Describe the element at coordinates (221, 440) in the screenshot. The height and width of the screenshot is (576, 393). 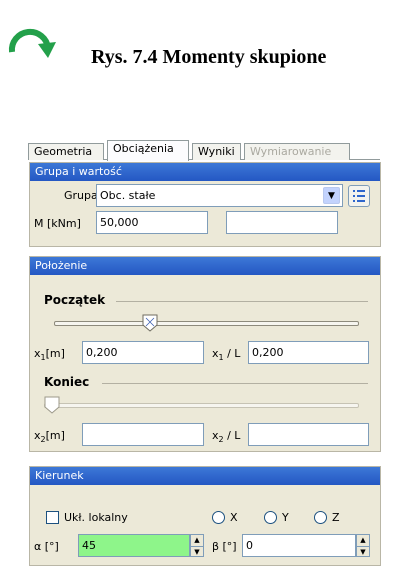
I see `x2l-label-sub: 2` at that location.